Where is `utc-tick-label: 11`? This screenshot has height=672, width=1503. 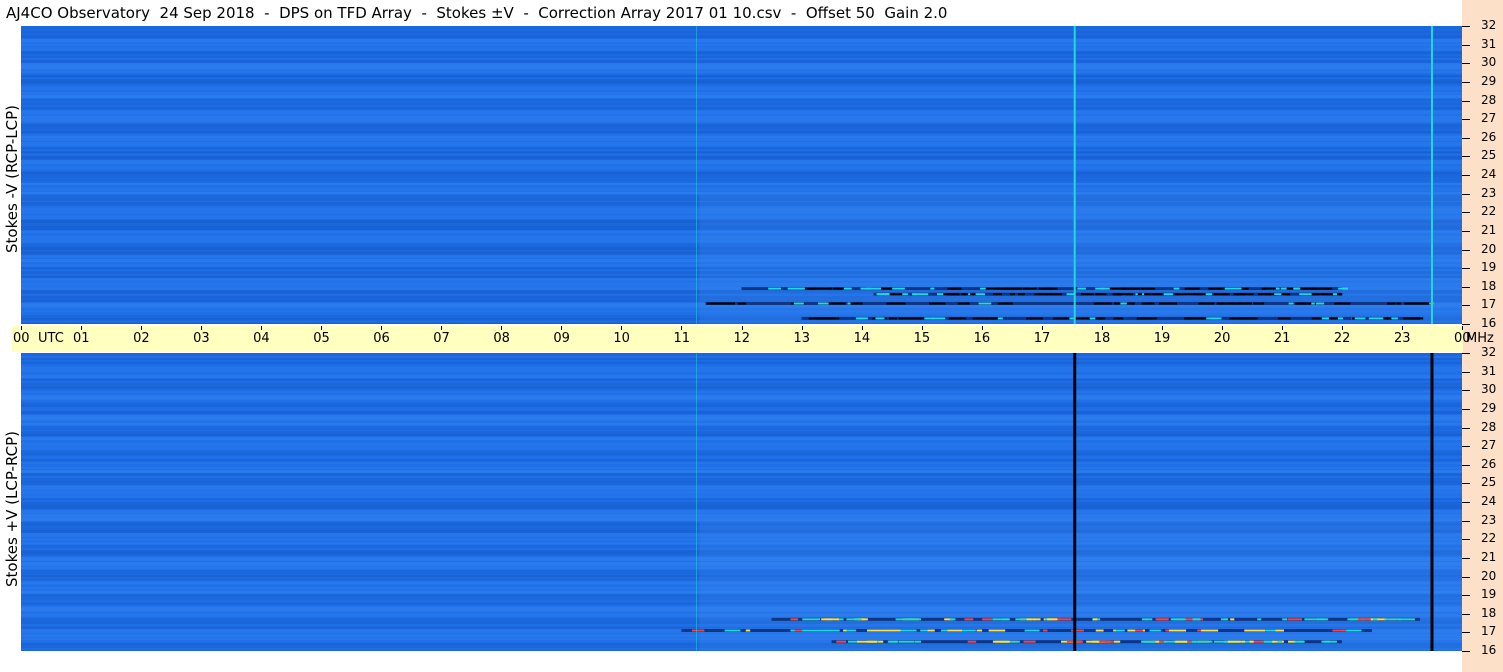 utc-tick-label: 11 is located at coordinates (681, 338).